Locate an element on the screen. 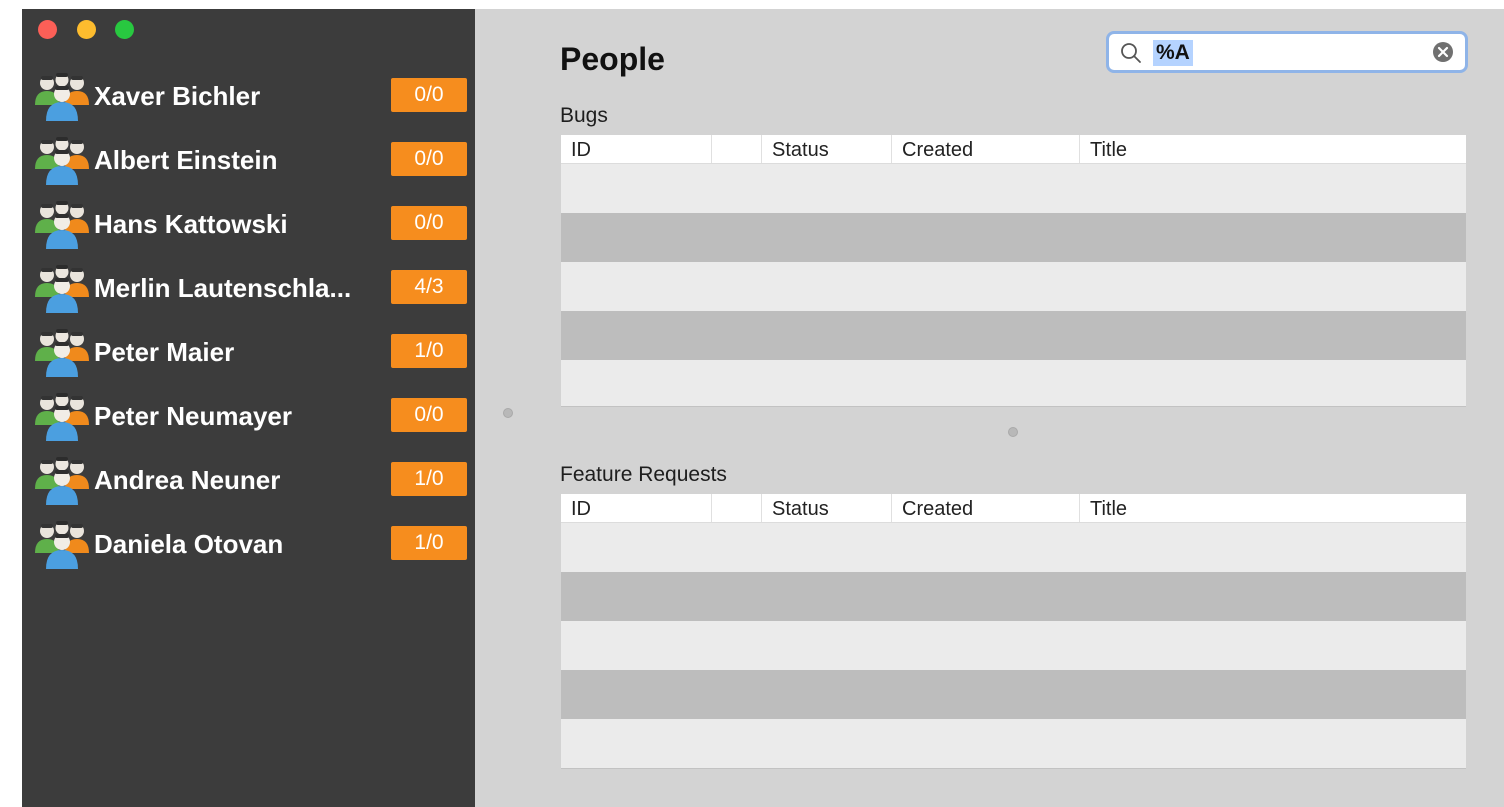 The width and height of the screenshot is (1504, 807). person-item: Xaver Bichler 0/0 is located at coordinates (248, 97).